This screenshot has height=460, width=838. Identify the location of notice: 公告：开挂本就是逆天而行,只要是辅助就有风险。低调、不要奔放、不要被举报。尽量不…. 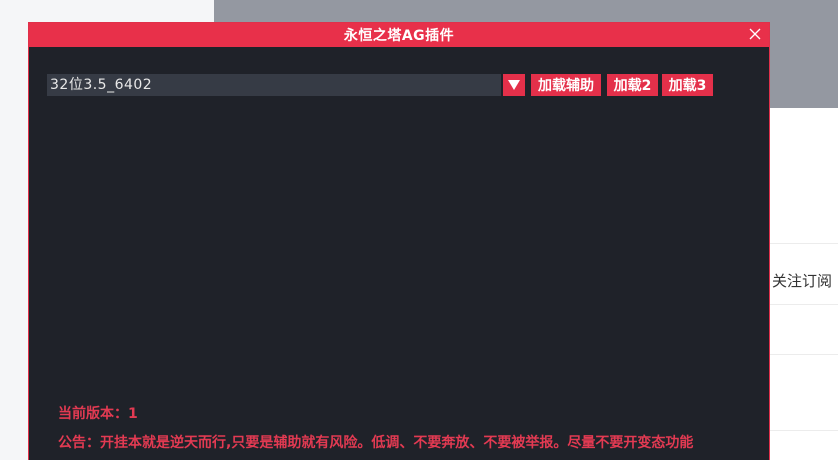
(375, 442).